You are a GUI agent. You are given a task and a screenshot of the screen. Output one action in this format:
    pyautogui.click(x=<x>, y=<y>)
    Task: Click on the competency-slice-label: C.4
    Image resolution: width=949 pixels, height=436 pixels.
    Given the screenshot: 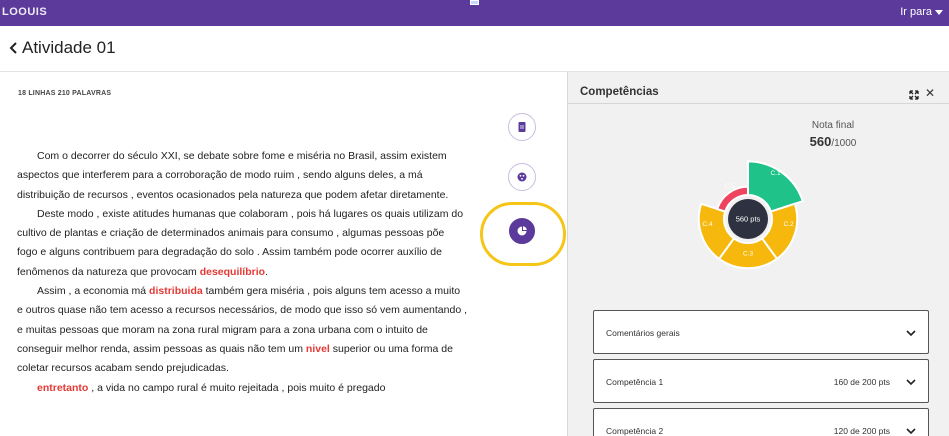 What is the action you would take?
    pyautogui.click(x=707, y=224)
    